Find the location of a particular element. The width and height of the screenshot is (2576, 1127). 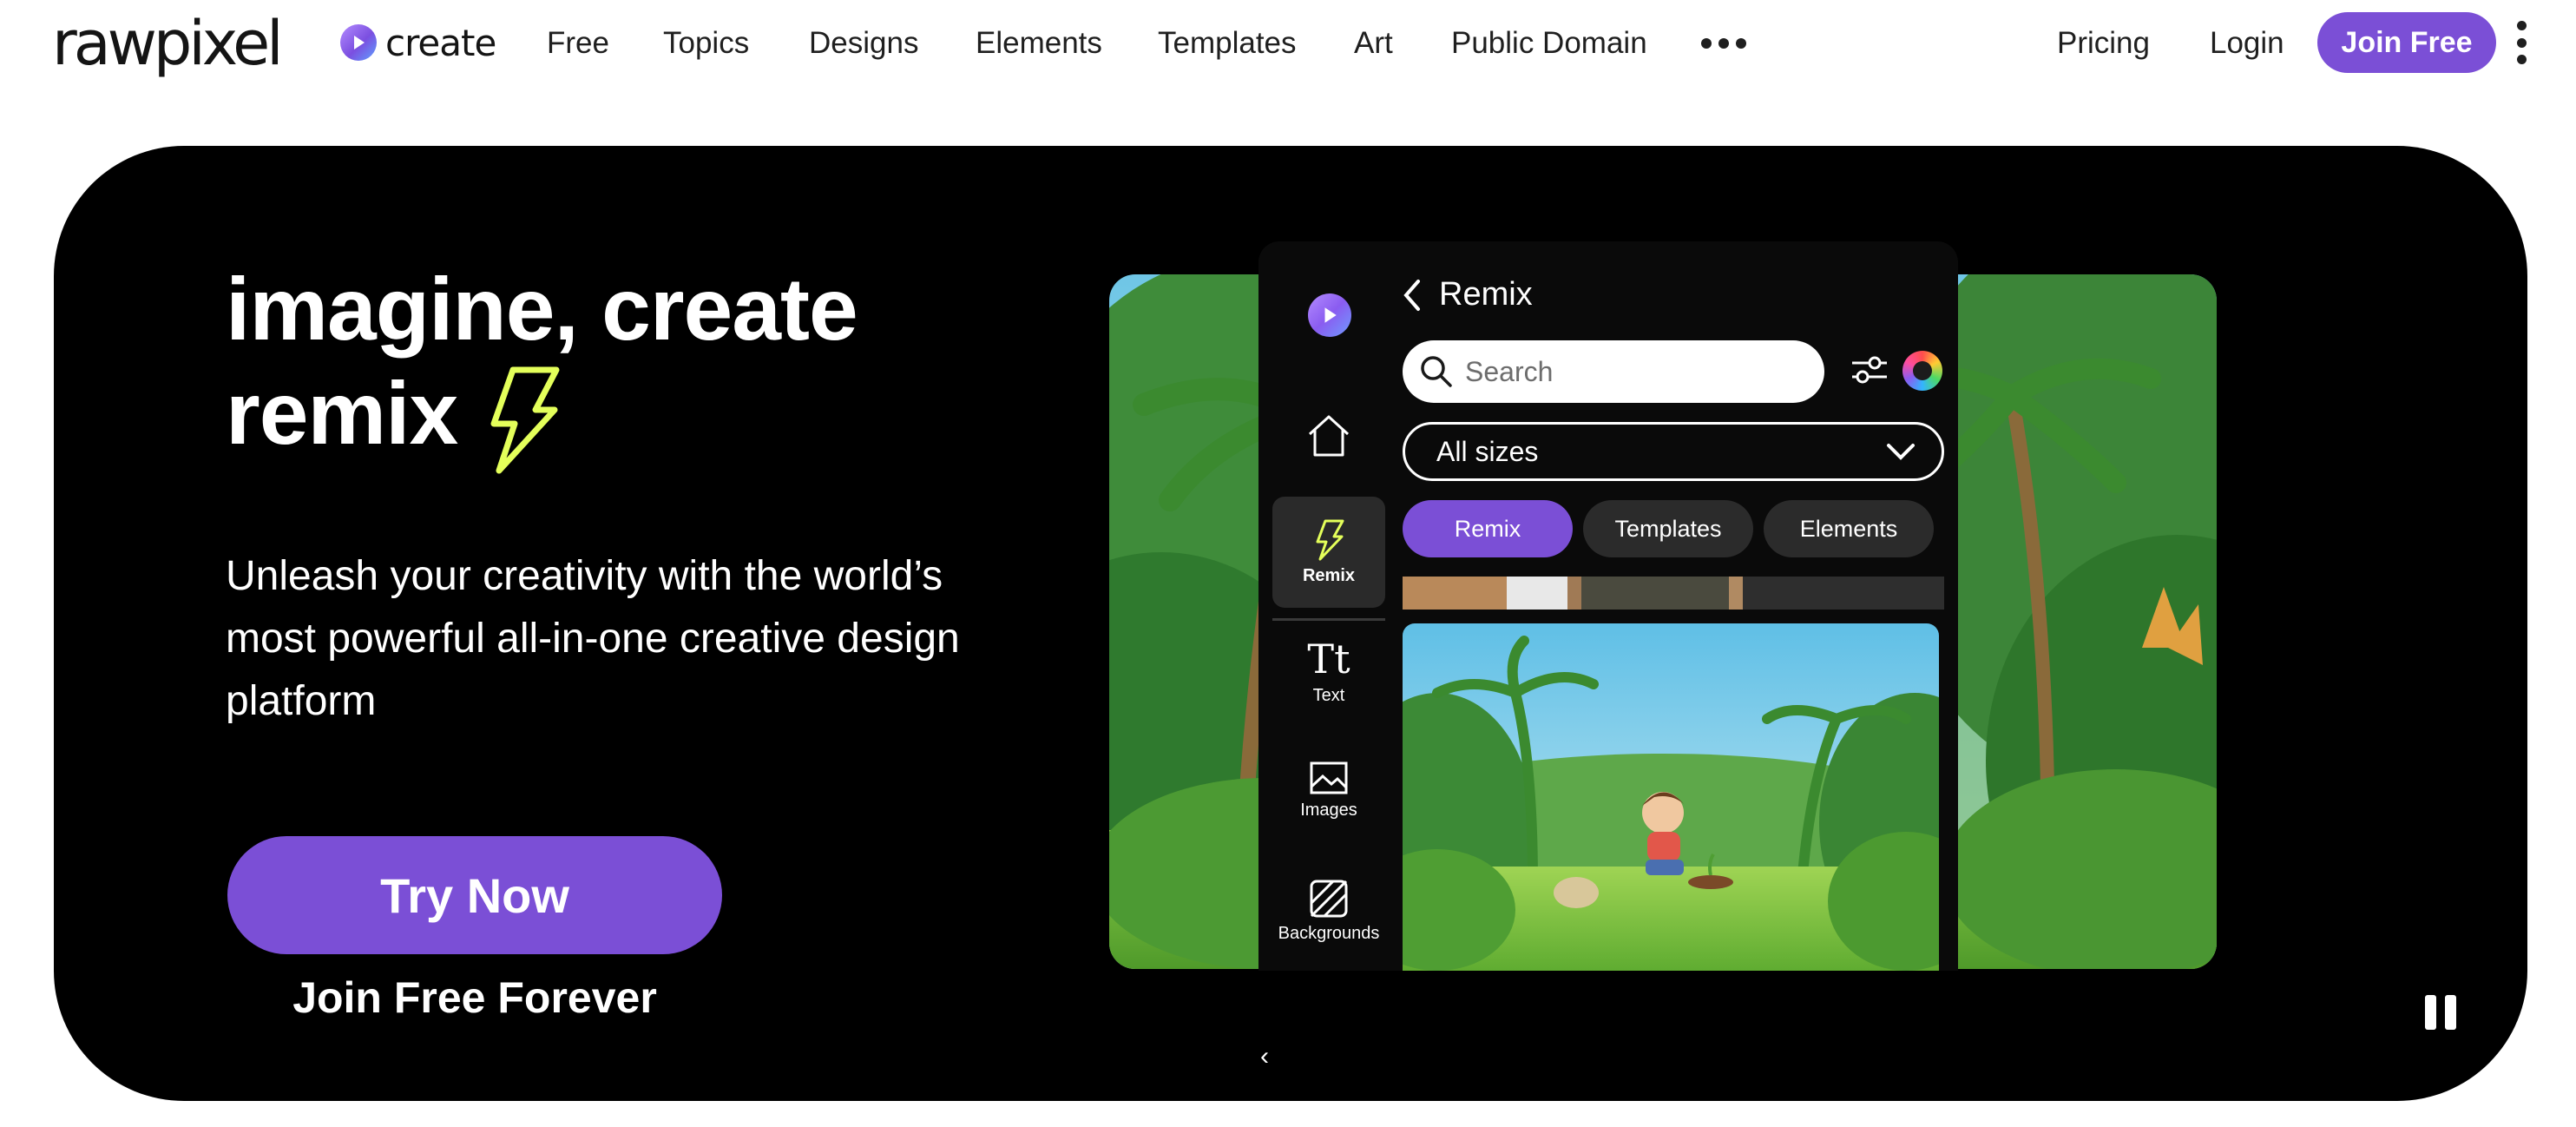

sidebar-item-images: Images is located at coordinates (1329, 791).